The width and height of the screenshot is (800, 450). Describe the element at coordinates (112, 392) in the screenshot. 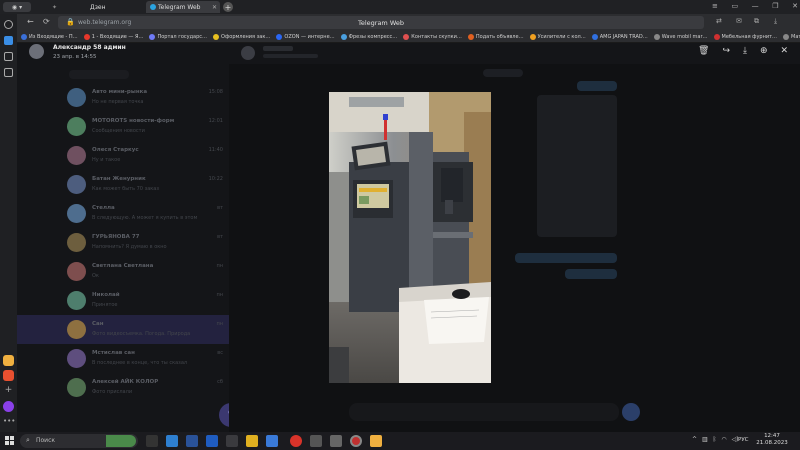

I see `chat-preview: Фото прислали` at that location.